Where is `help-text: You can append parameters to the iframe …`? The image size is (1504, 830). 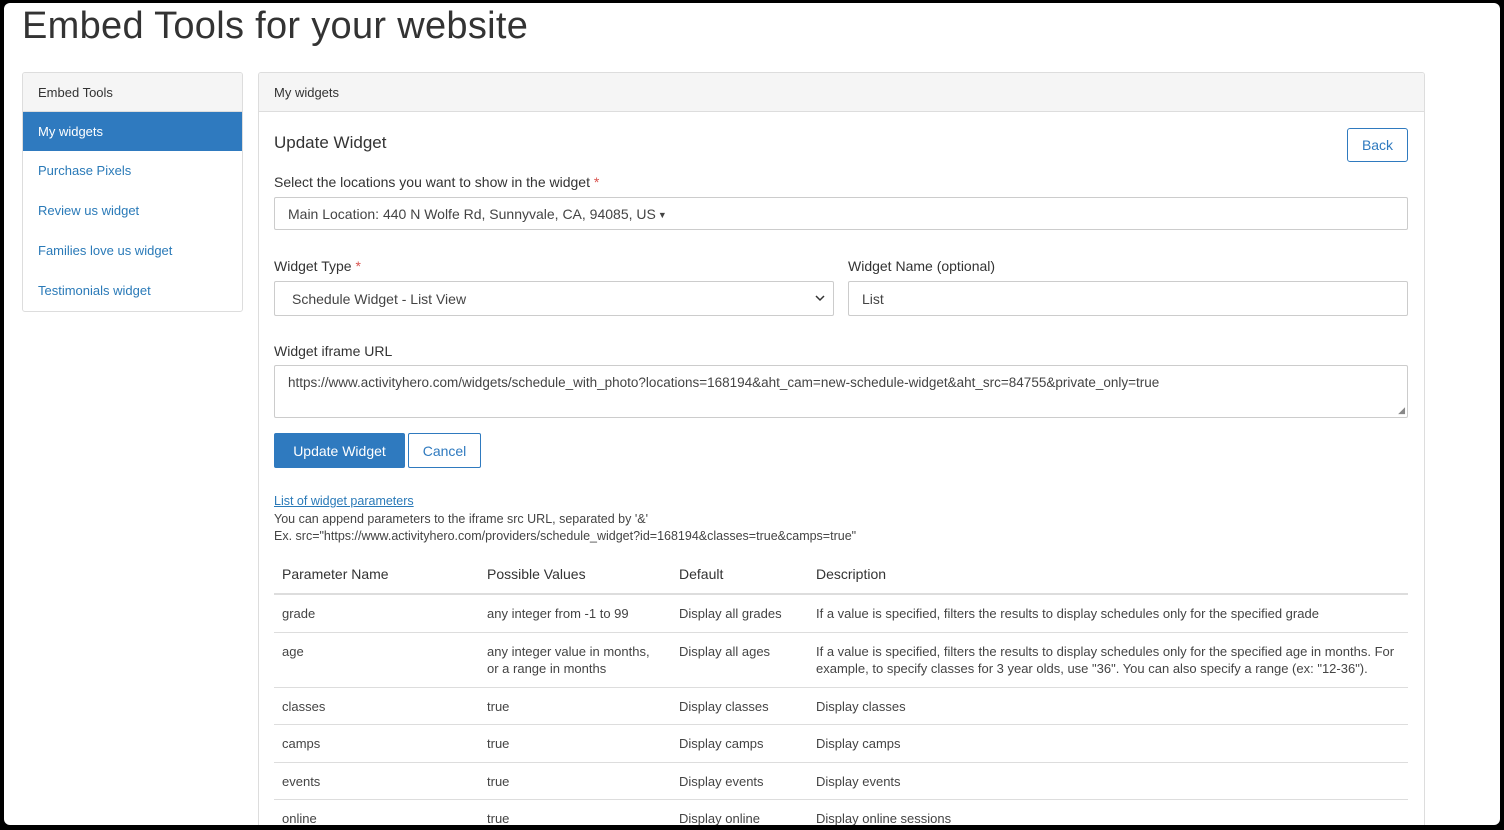
help-text: You can append parameters to the iframe … is located at coordinates (461, 519).